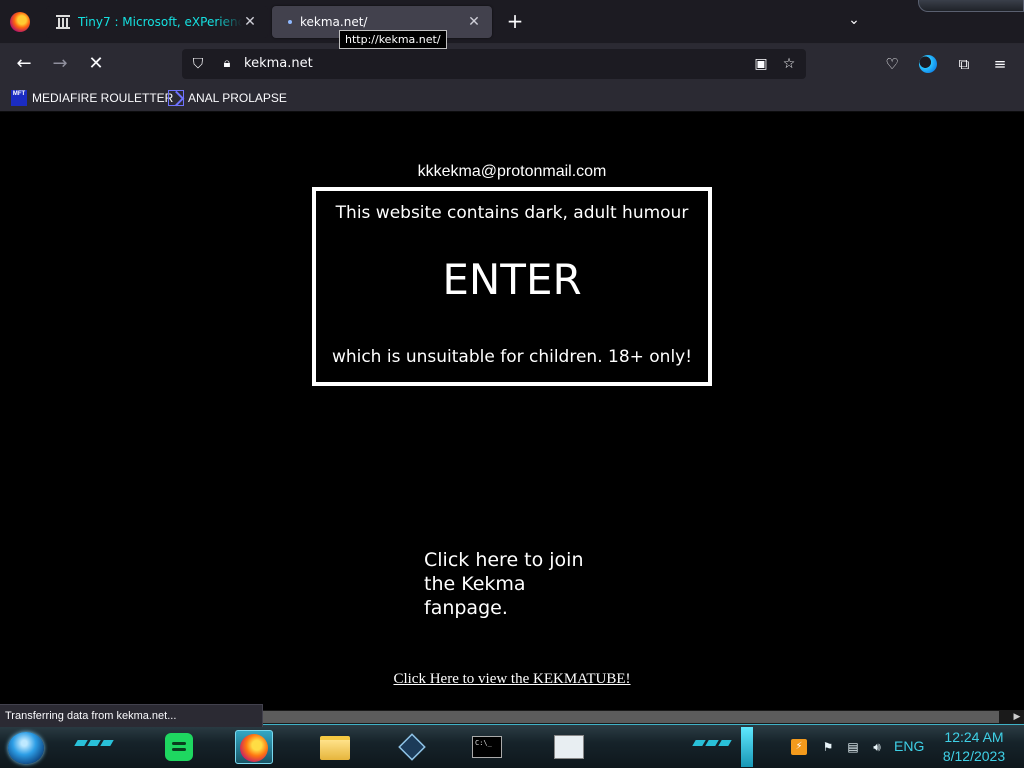 Image resolution: width=1024 pixels, height=768 pixels. Describe the element at coordinates (974, 747) in the screenshot. I see `clock: 12:24 AM 8/12/2023` at that location.